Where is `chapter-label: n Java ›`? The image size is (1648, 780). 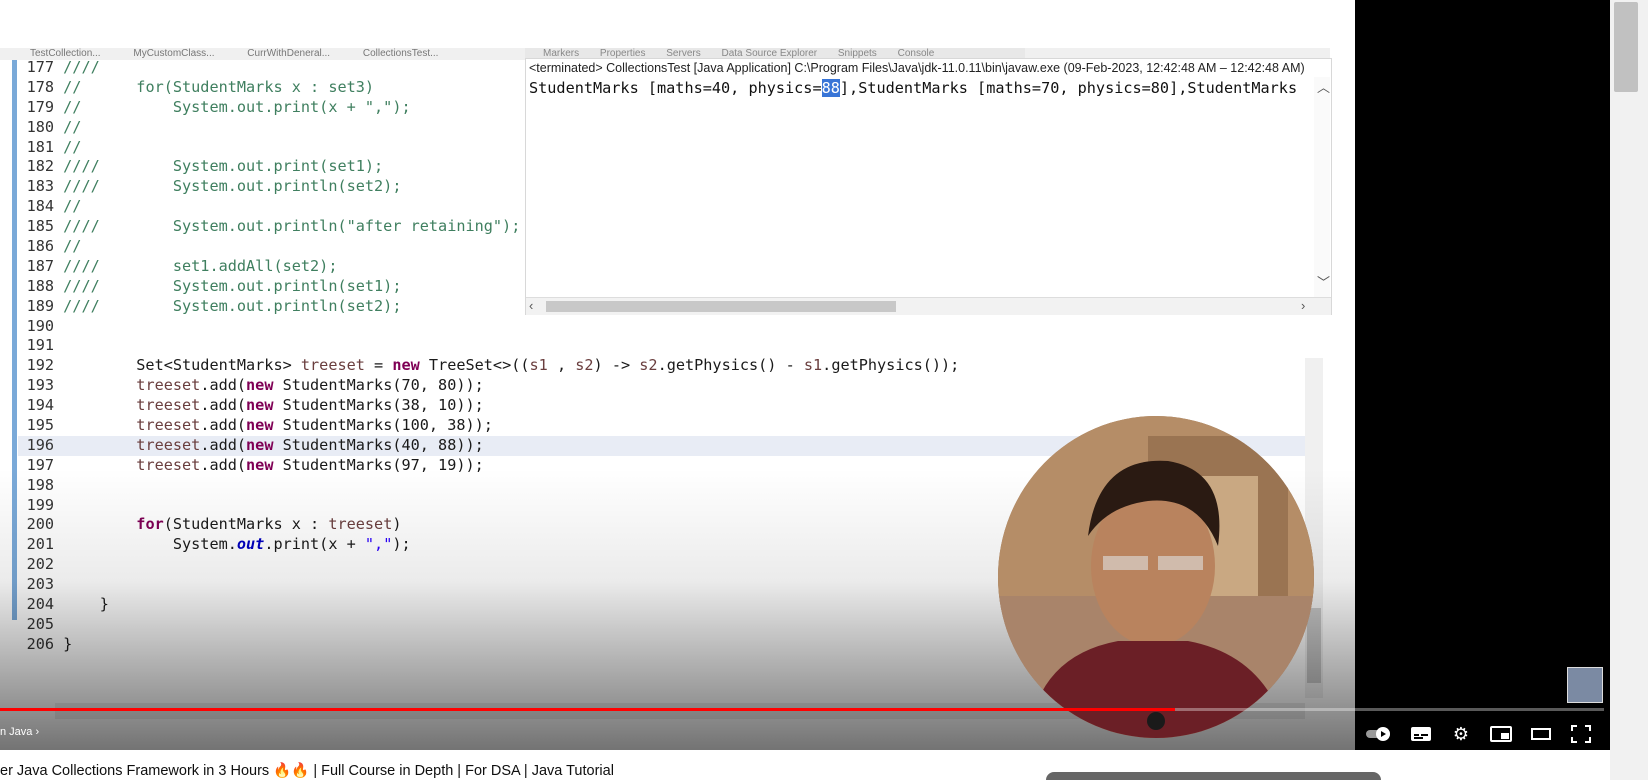
chapter-label: n Java › is located at coordinates (19, 732).